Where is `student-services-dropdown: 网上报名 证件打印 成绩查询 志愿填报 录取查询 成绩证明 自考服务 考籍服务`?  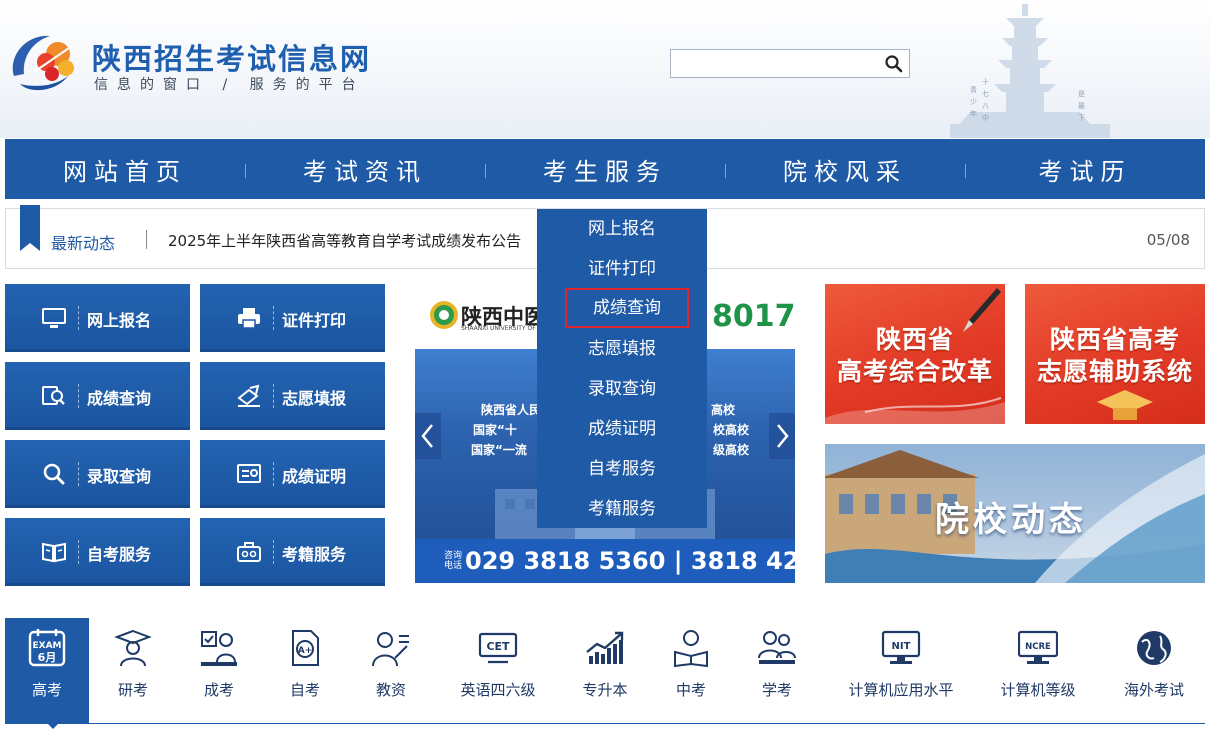 student-services-dropdown: 网上报名 证件打印 成绩查询 志愿填报 录取查询 成绩证明 自考服务 考籍服务 is located at coordinates (622, 368).